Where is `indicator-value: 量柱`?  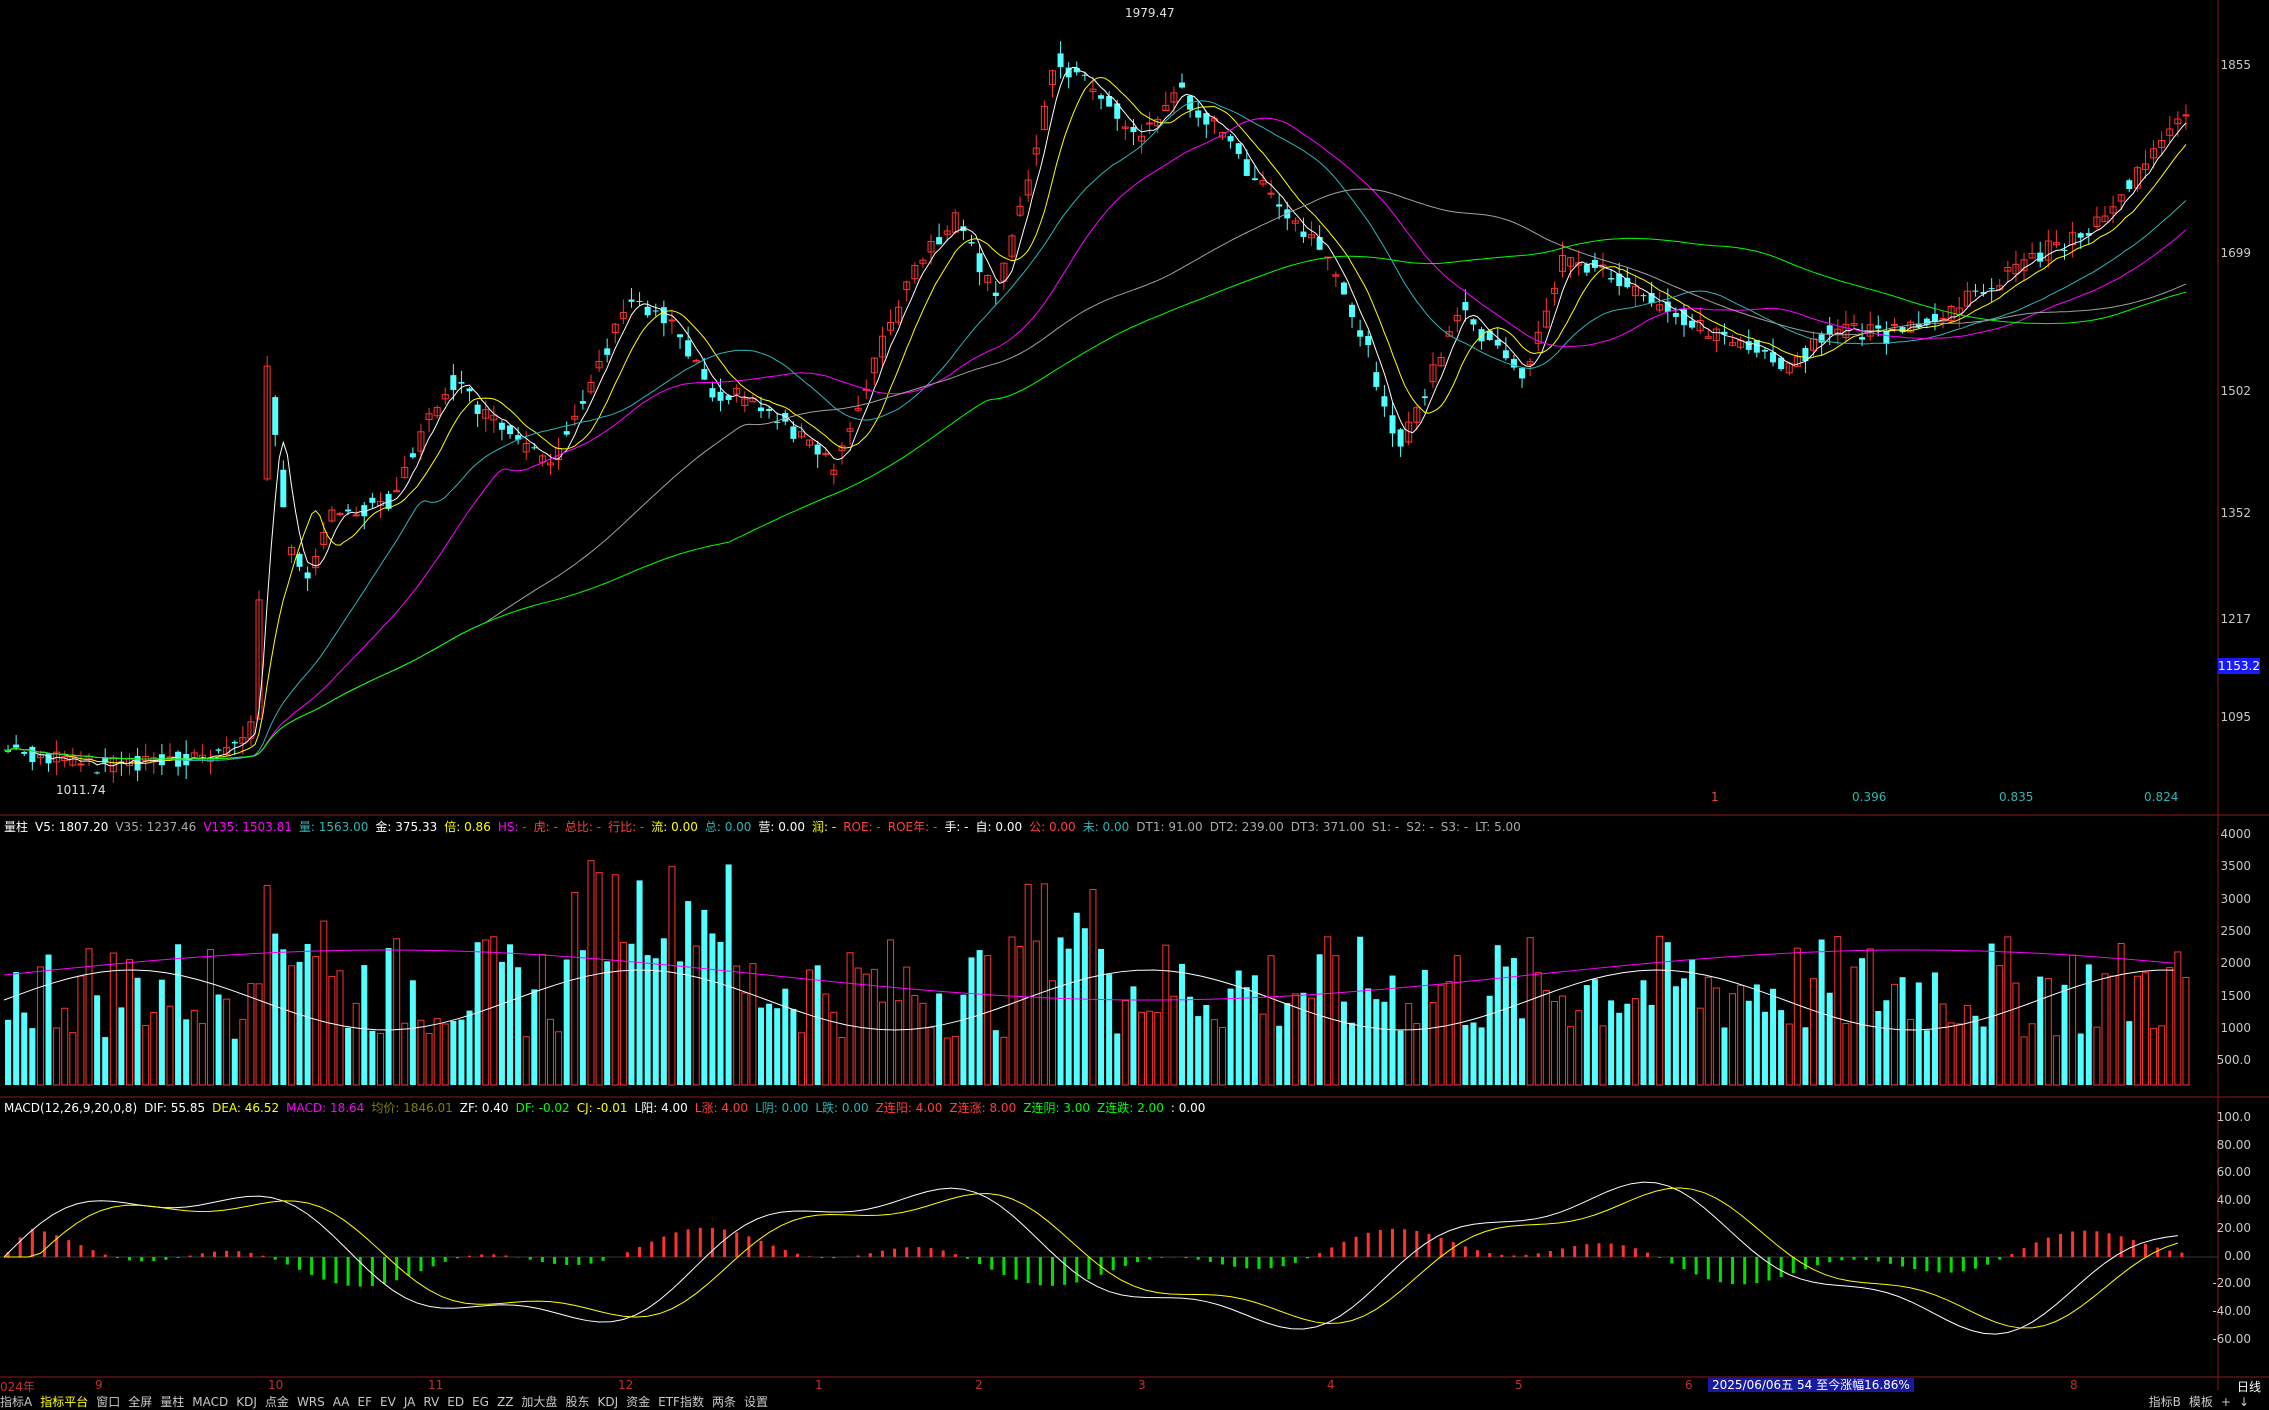
indicator-value: 量柱 is located at coordinates (16, 827).